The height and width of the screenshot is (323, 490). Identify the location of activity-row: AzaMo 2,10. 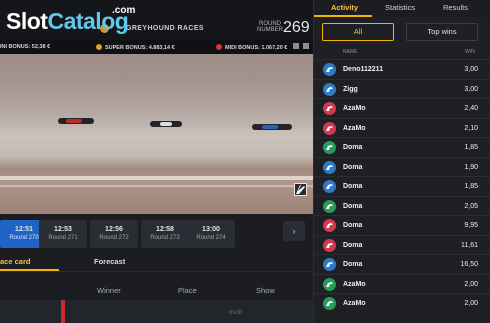
(402, 127).